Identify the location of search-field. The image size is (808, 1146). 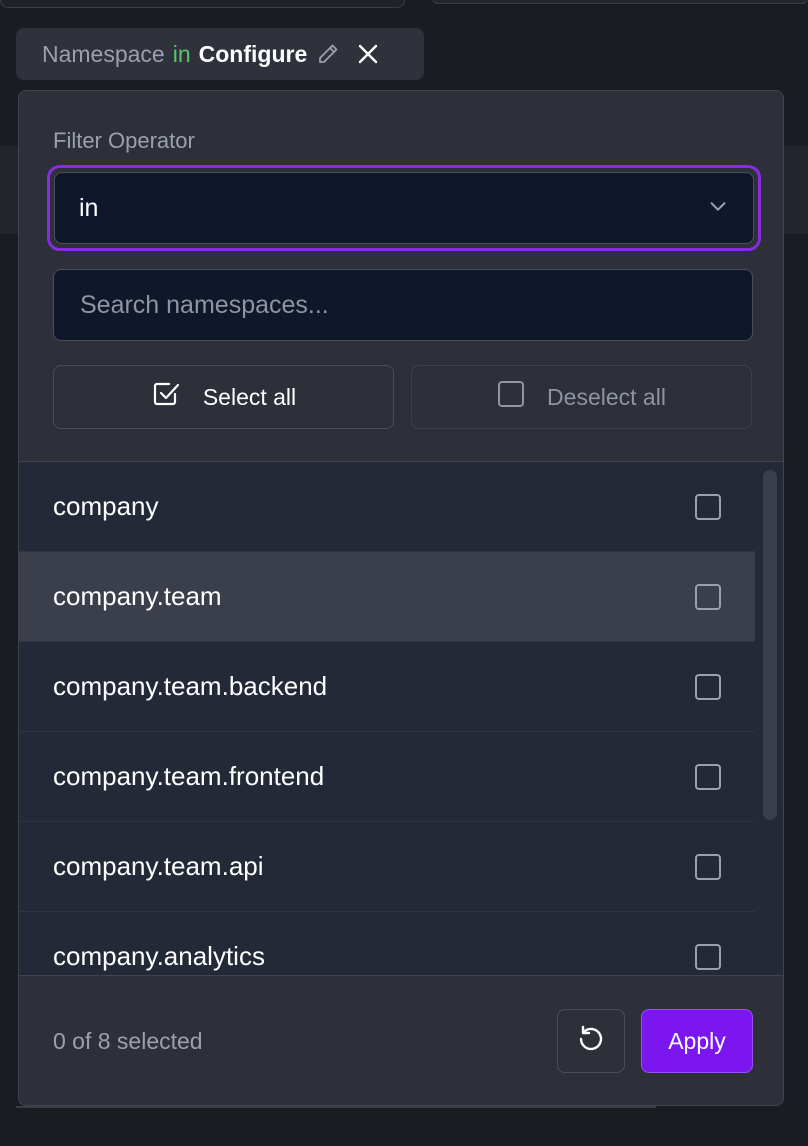
(403, 305).